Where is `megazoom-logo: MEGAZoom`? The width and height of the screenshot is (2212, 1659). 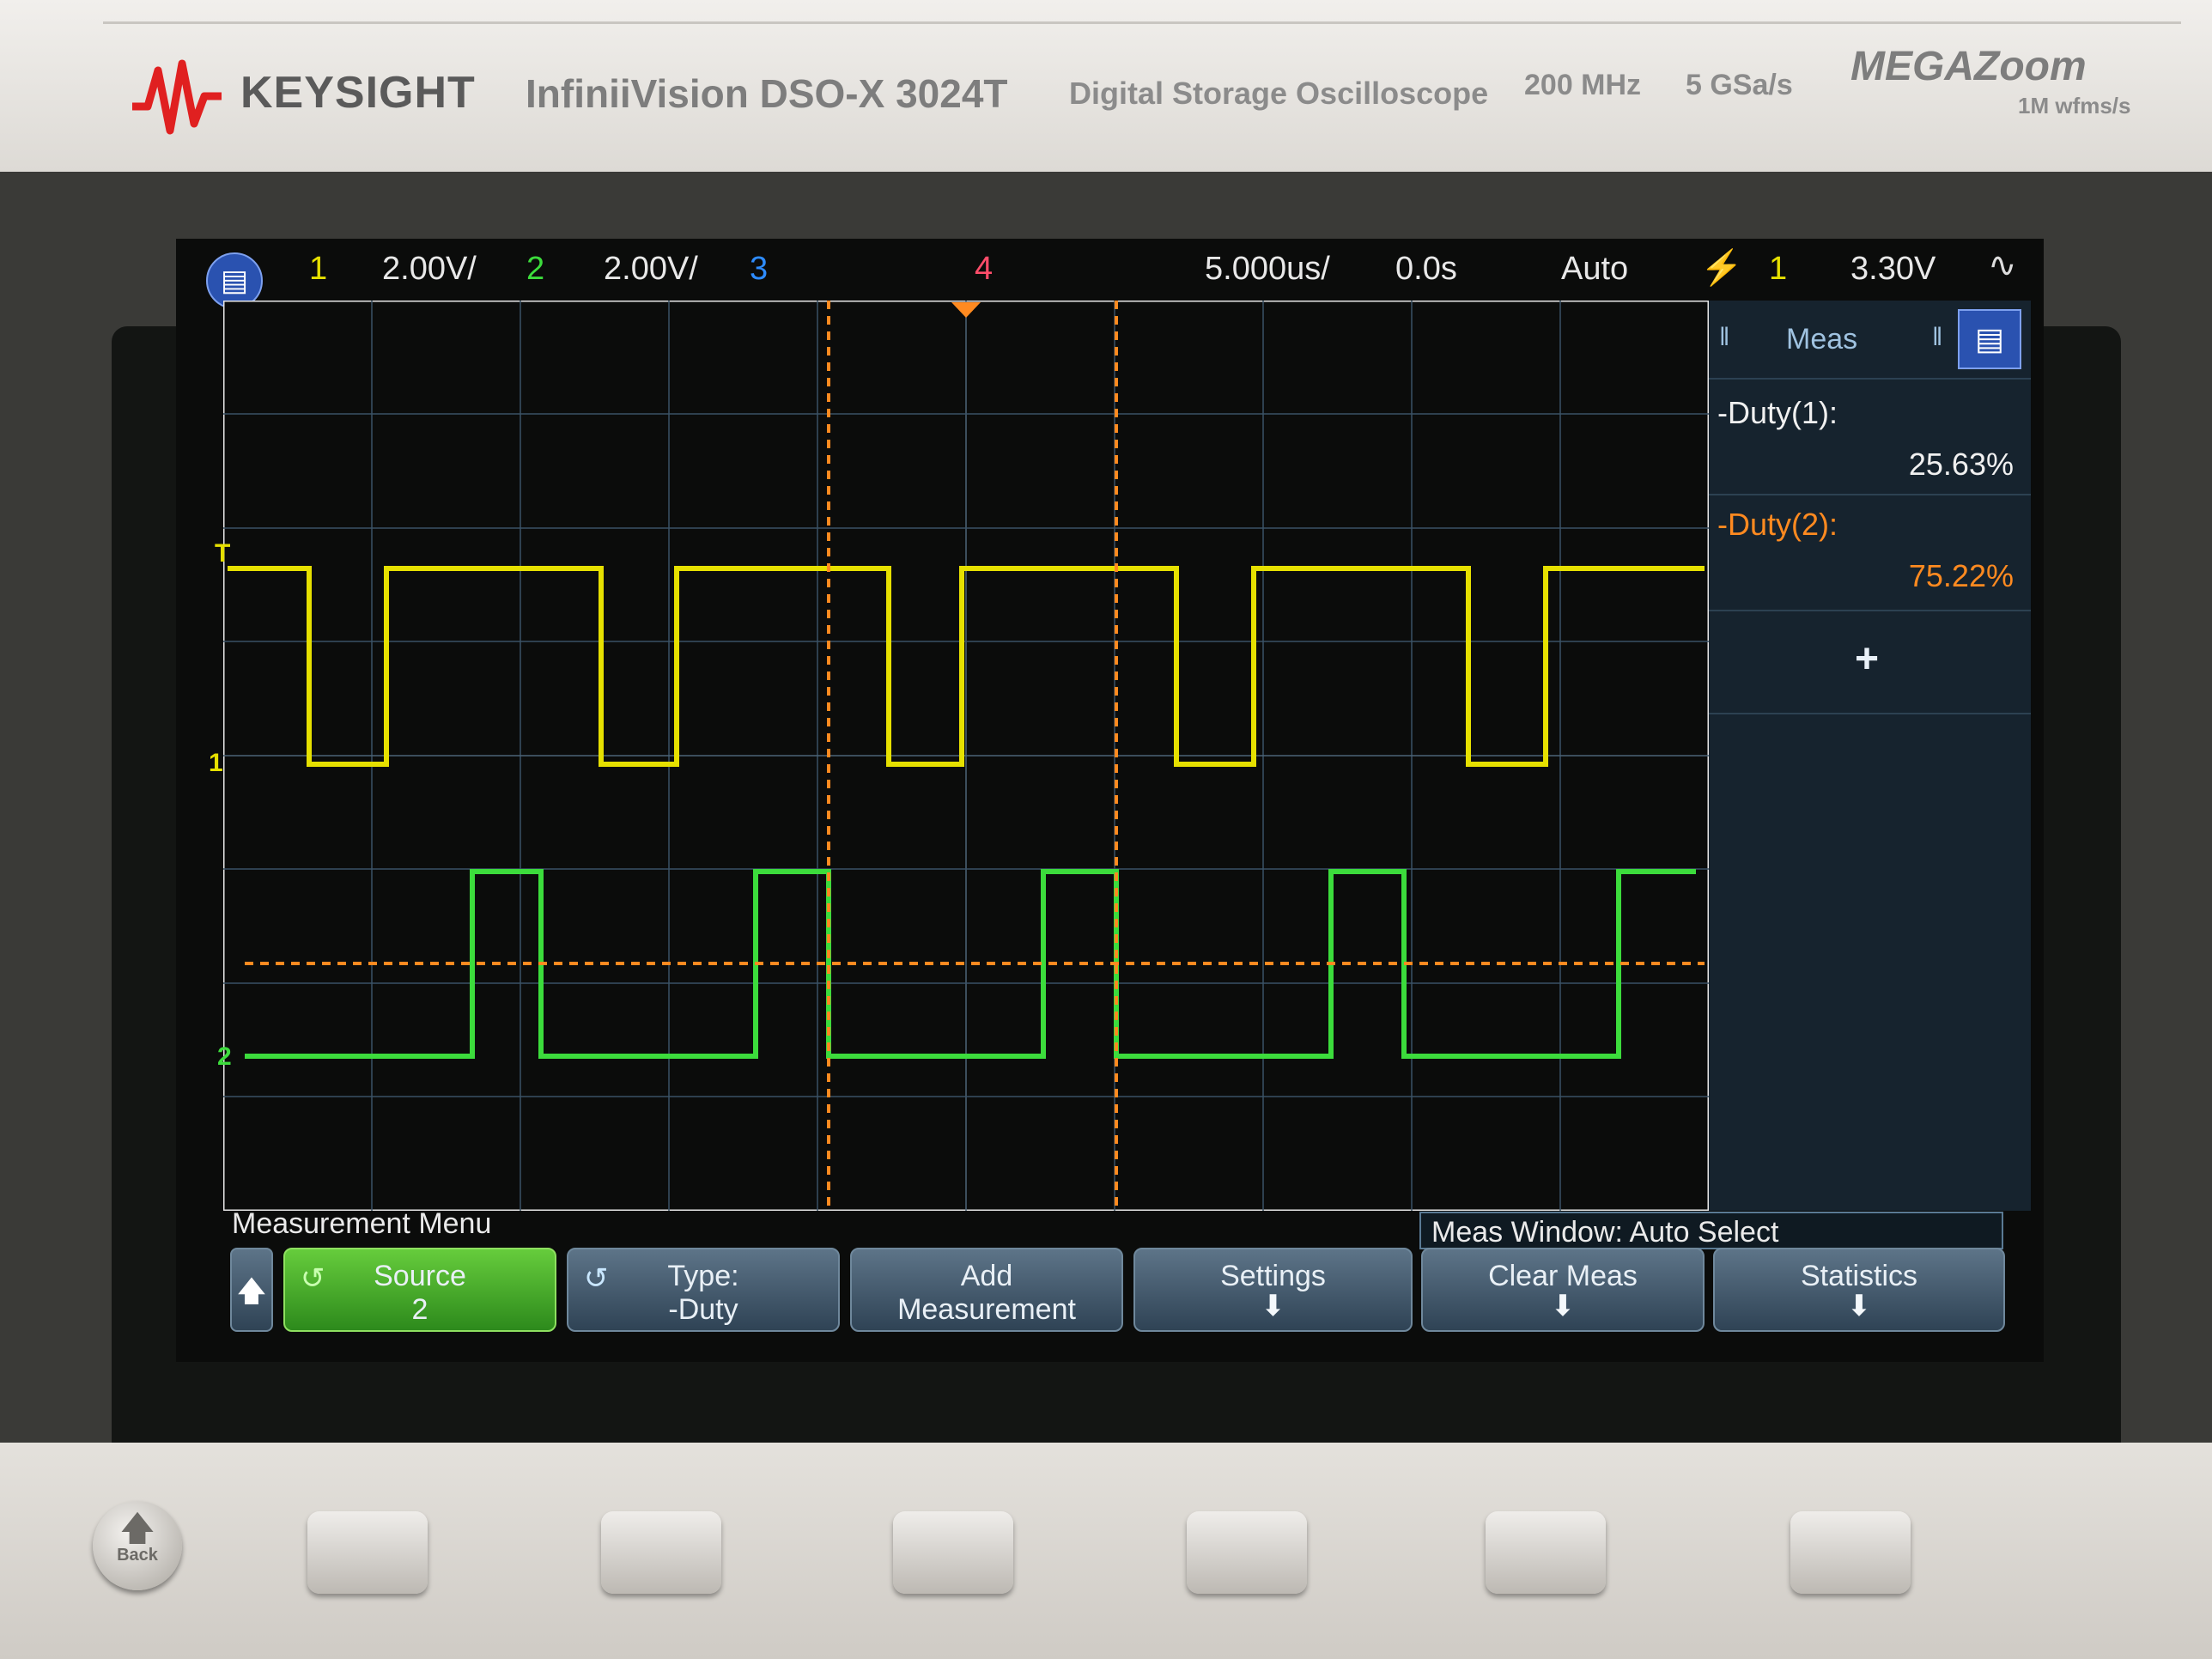 megazoom-logo: MEGAZoom is located at coordinates (1969, 66).